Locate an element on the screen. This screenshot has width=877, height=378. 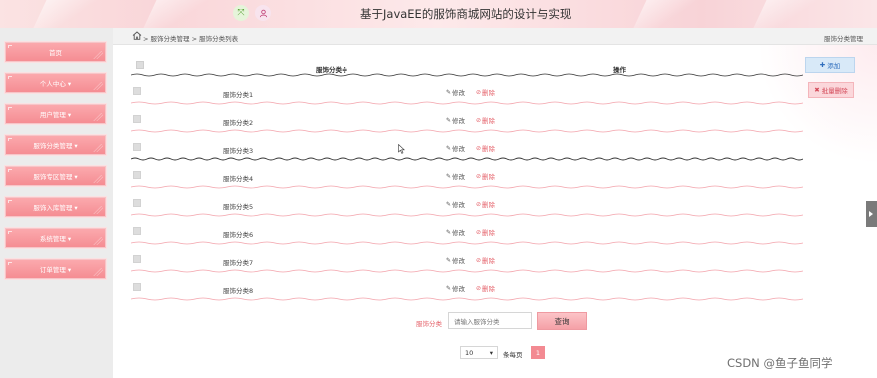
sidebar-item-user-management: 用户管理 ▾ is located at coordinates (55, 114).